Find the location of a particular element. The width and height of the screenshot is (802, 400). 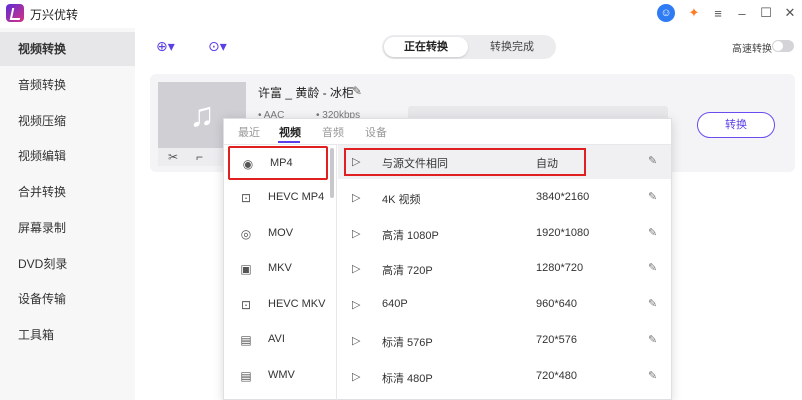

user-icon: ☺ is located at coordinates (666, 13).